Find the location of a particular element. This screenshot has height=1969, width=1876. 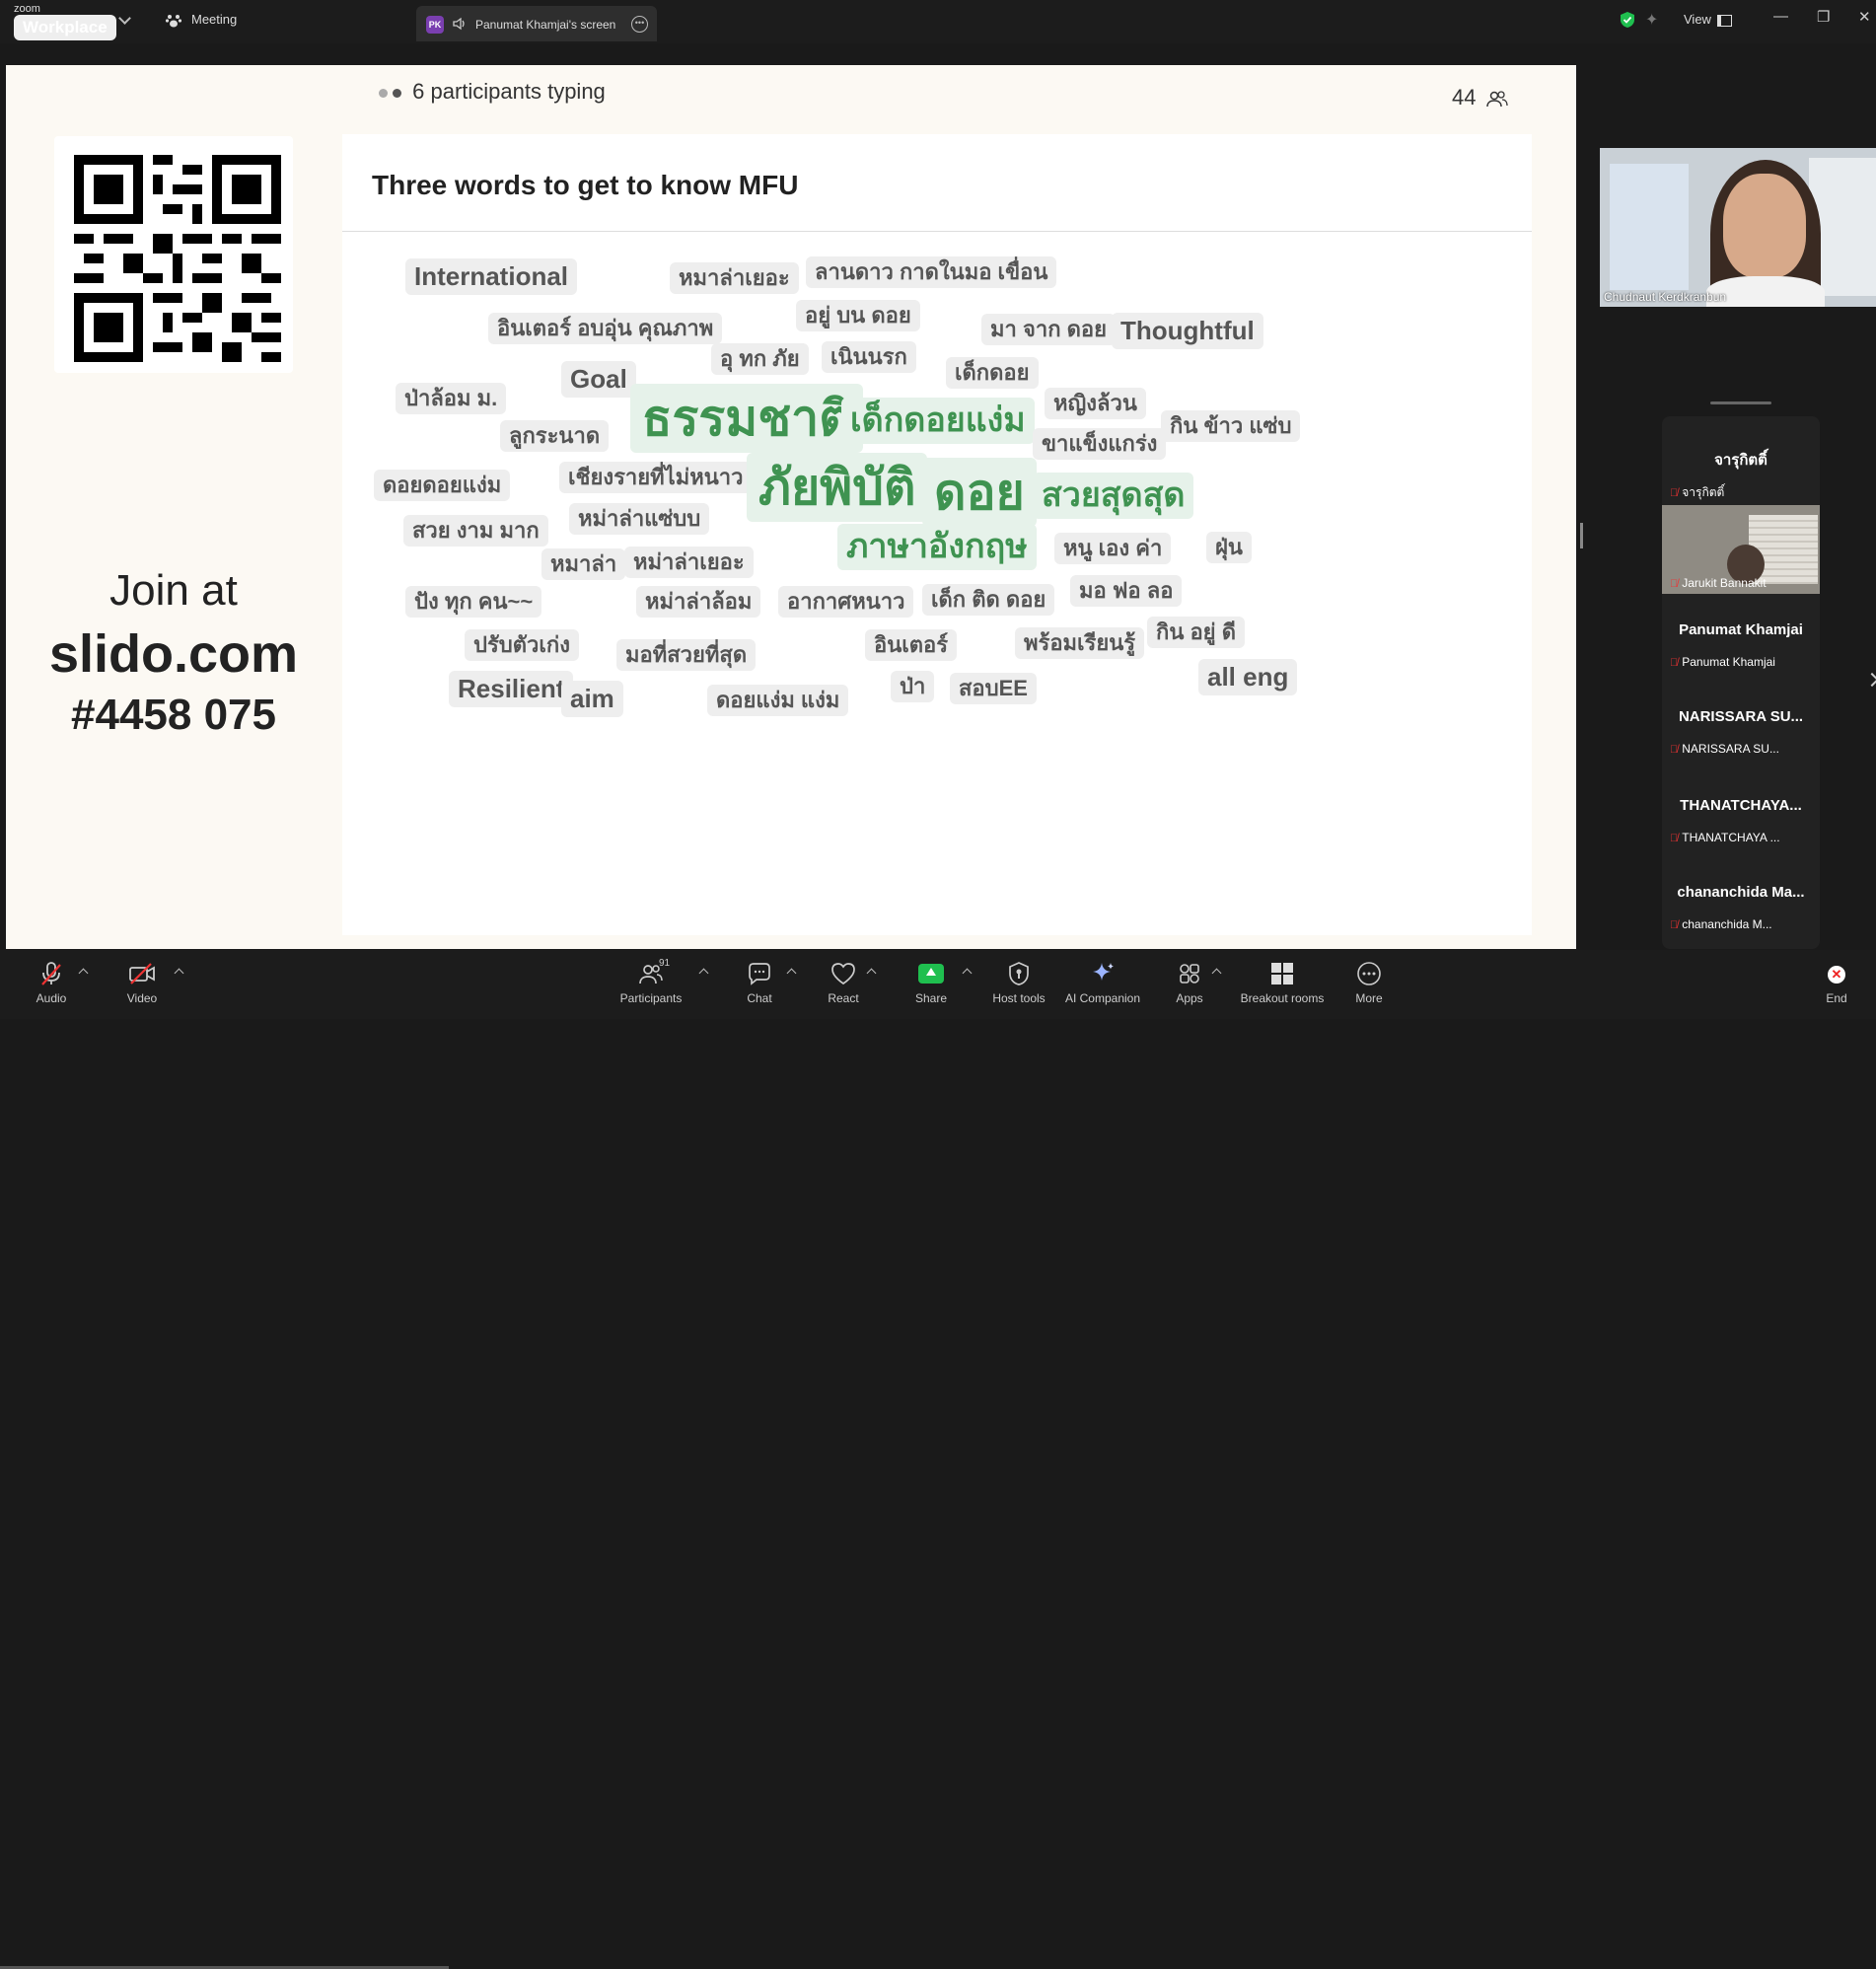

meeting-tab: Meeting is located at coordinates (201, 20).